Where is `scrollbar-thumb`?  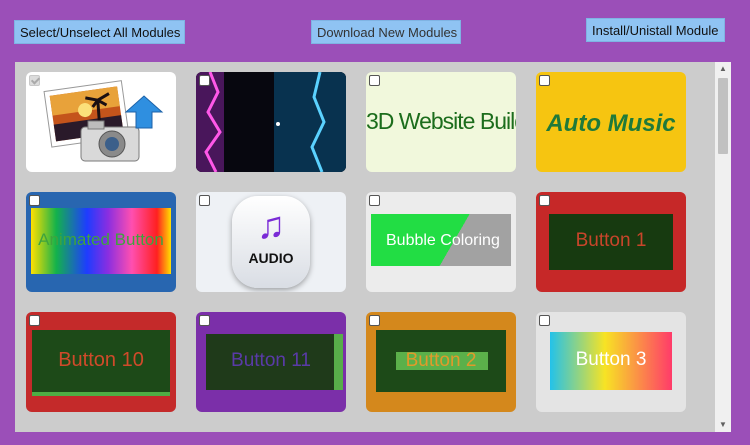
scrollbar-thumb is located at coordinates (723, 116).